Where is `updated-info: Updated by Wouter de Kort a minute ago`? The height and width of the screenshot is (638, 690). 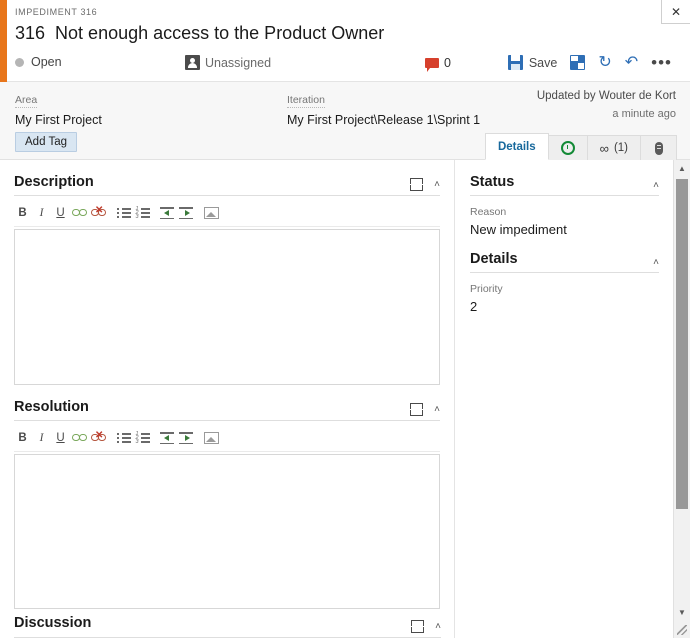
updated-info: Updated by Wouter de Kort a minute ago is located at coordinates (606, 105).